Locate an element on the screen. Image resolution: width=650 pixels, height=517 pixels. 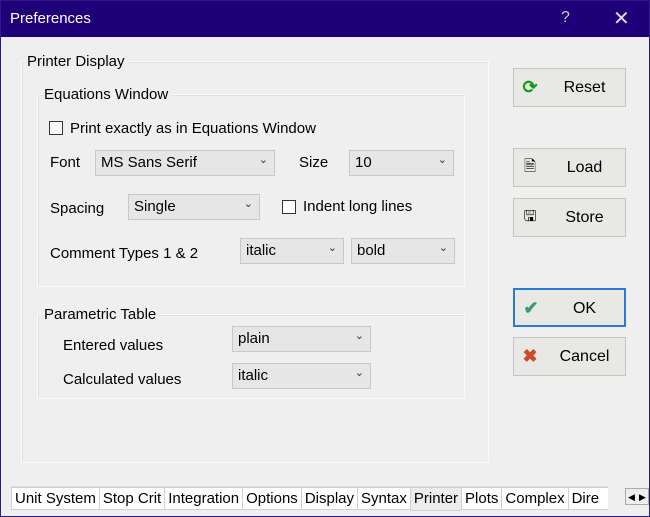
tab-integration: Integration is located at coordinates (203, 498).